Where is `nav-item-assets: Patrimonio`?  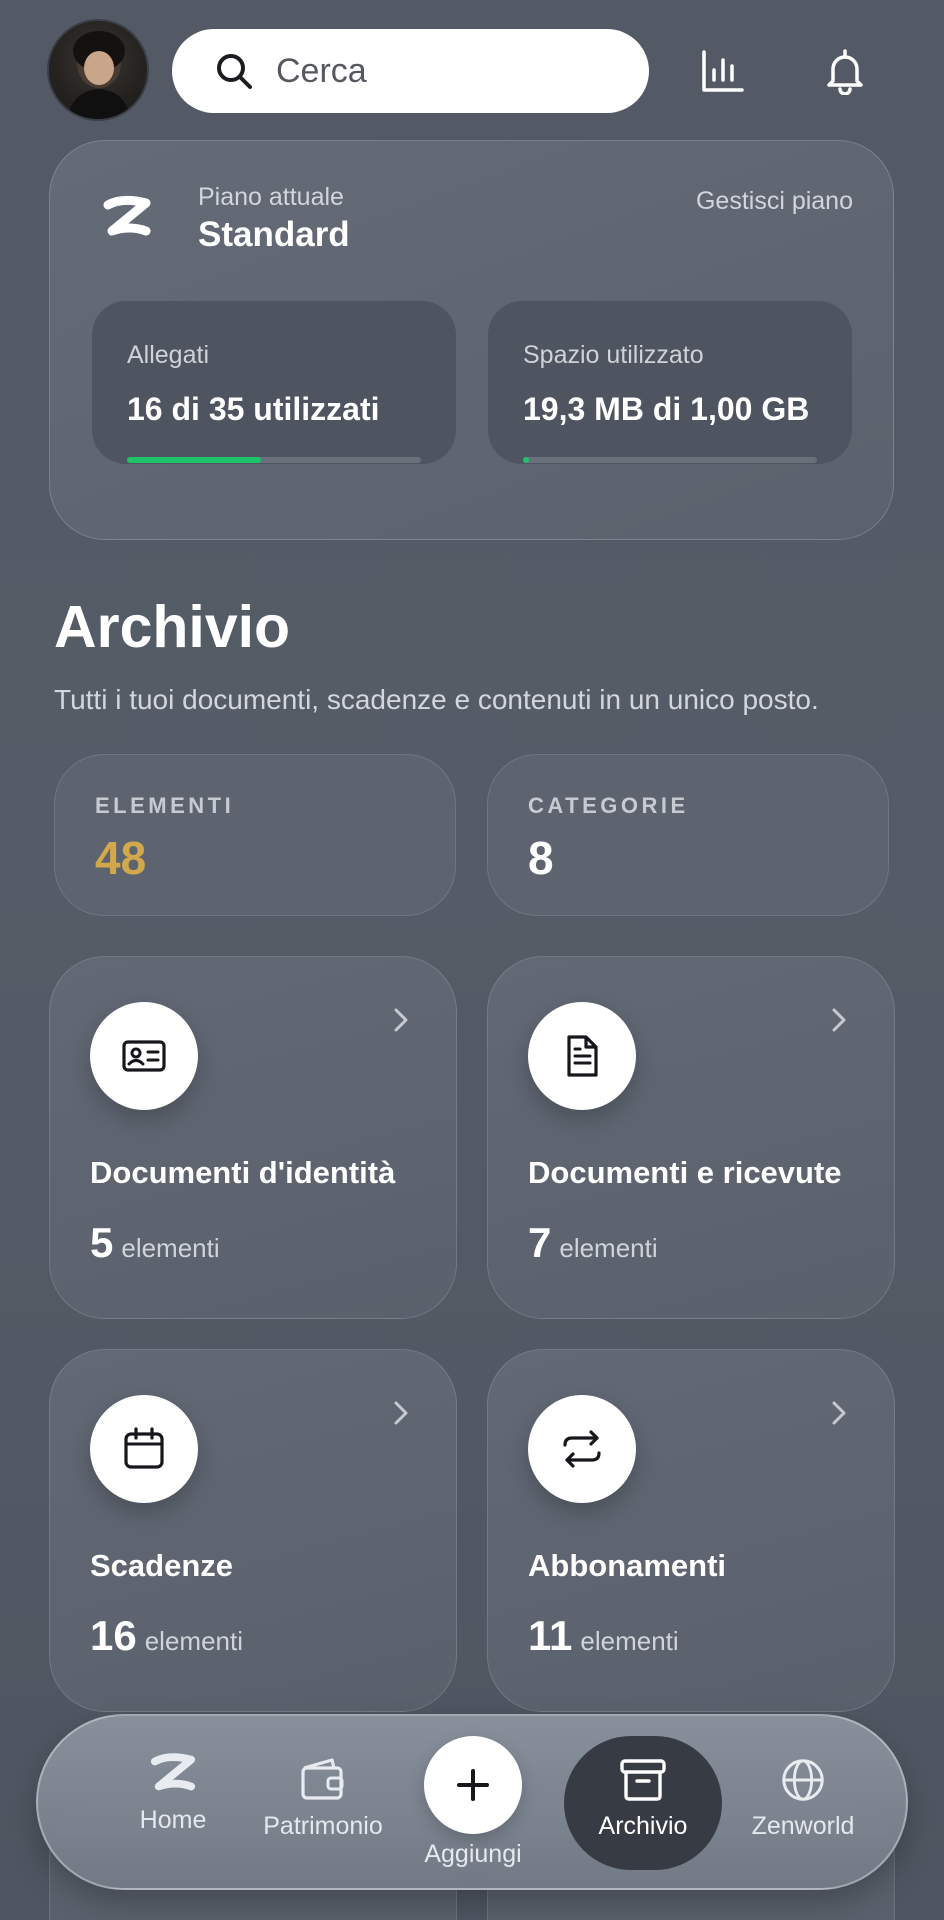
nav-item-assets: Patrimonio is located at coordinates (323, 1798).